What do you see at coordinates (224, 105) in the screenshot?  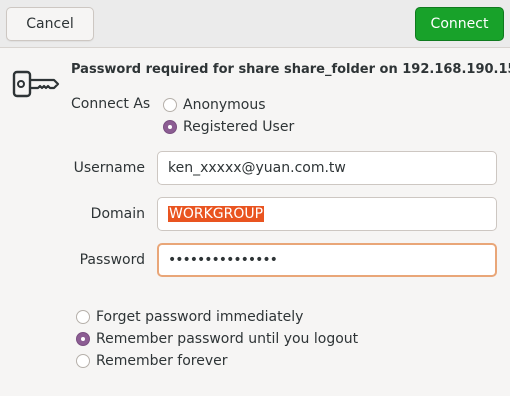 I see `radio-anonymous-label: Anonymous` at bounding box center [224, 105].